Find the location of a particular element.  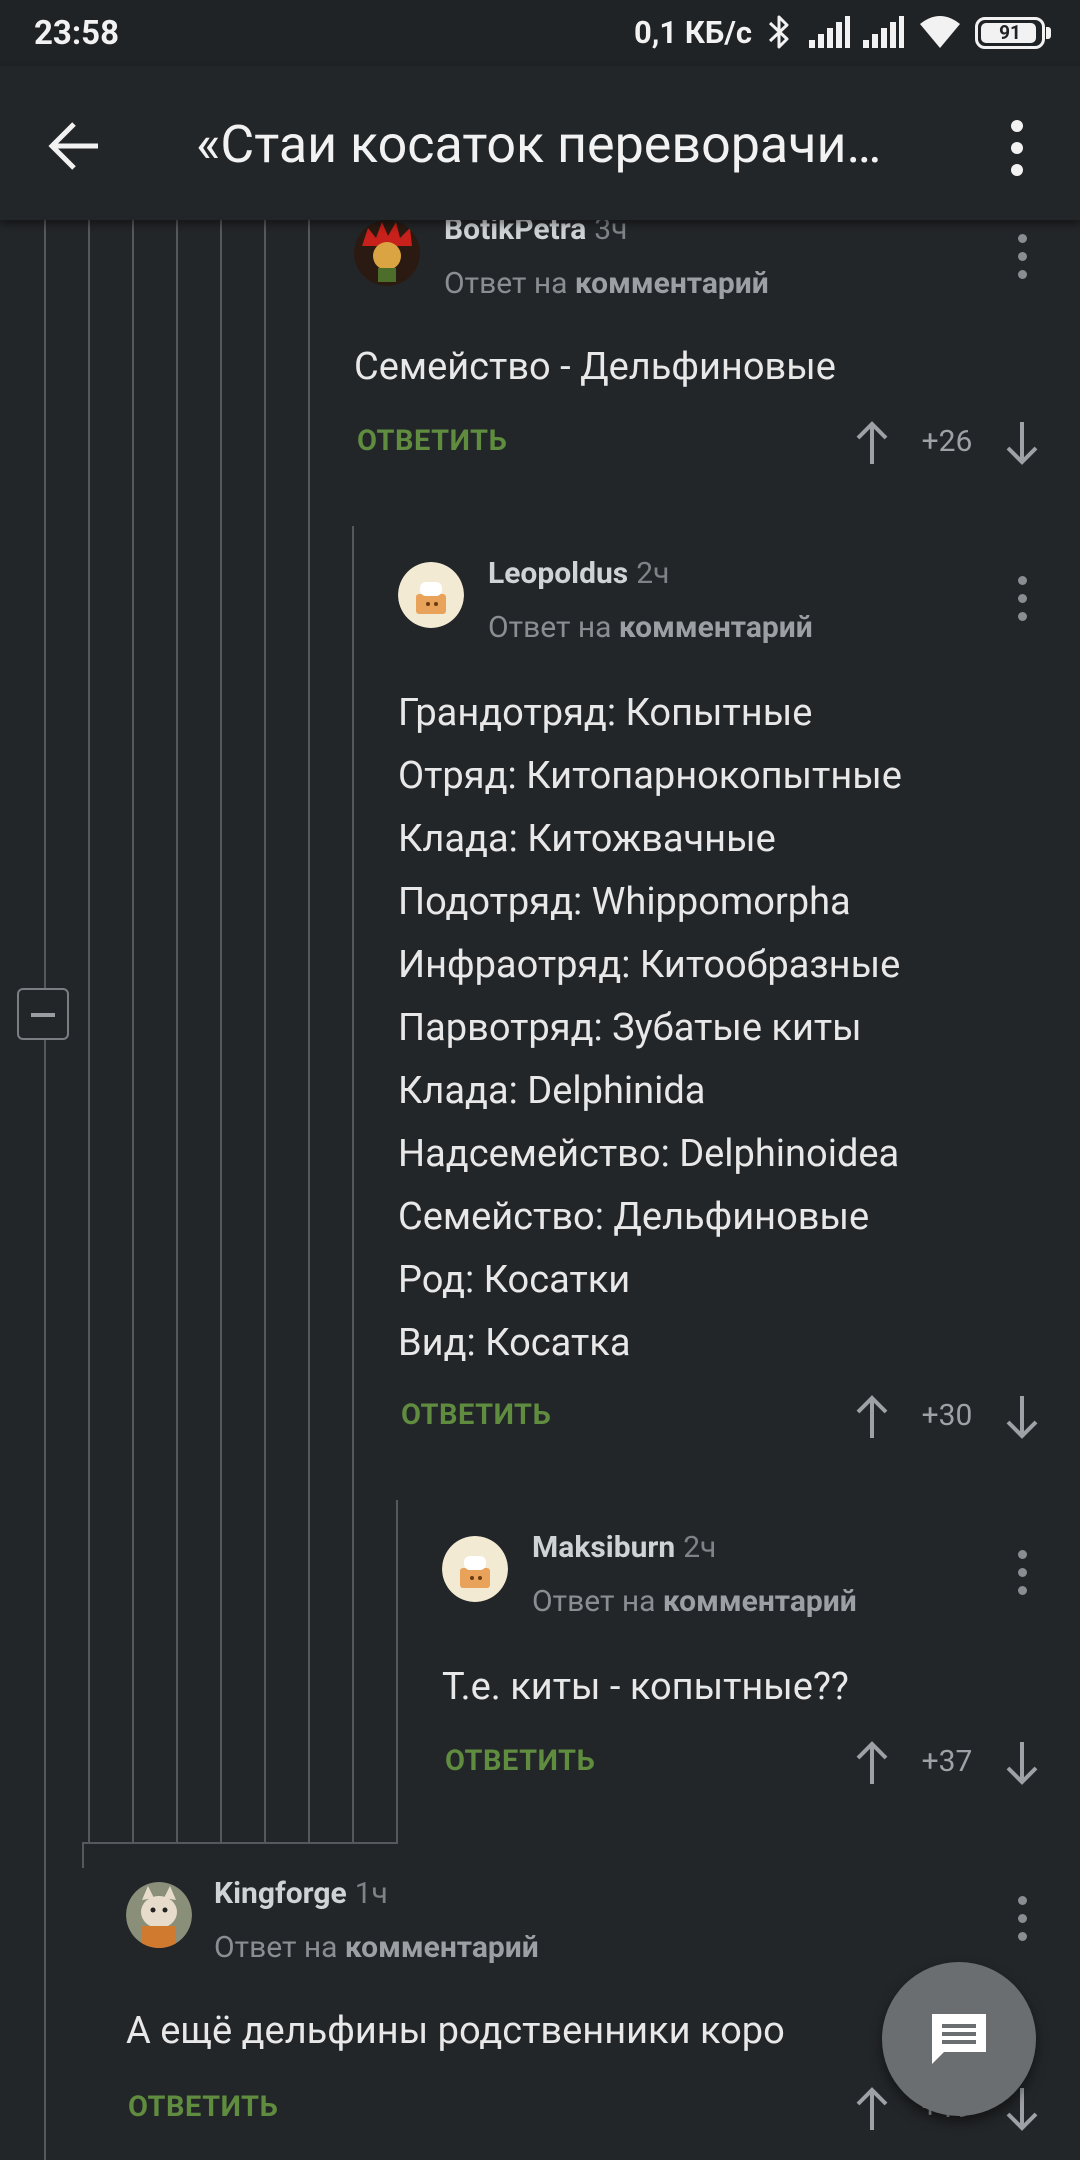

wifi-icon is located at coordinates (940, 32).